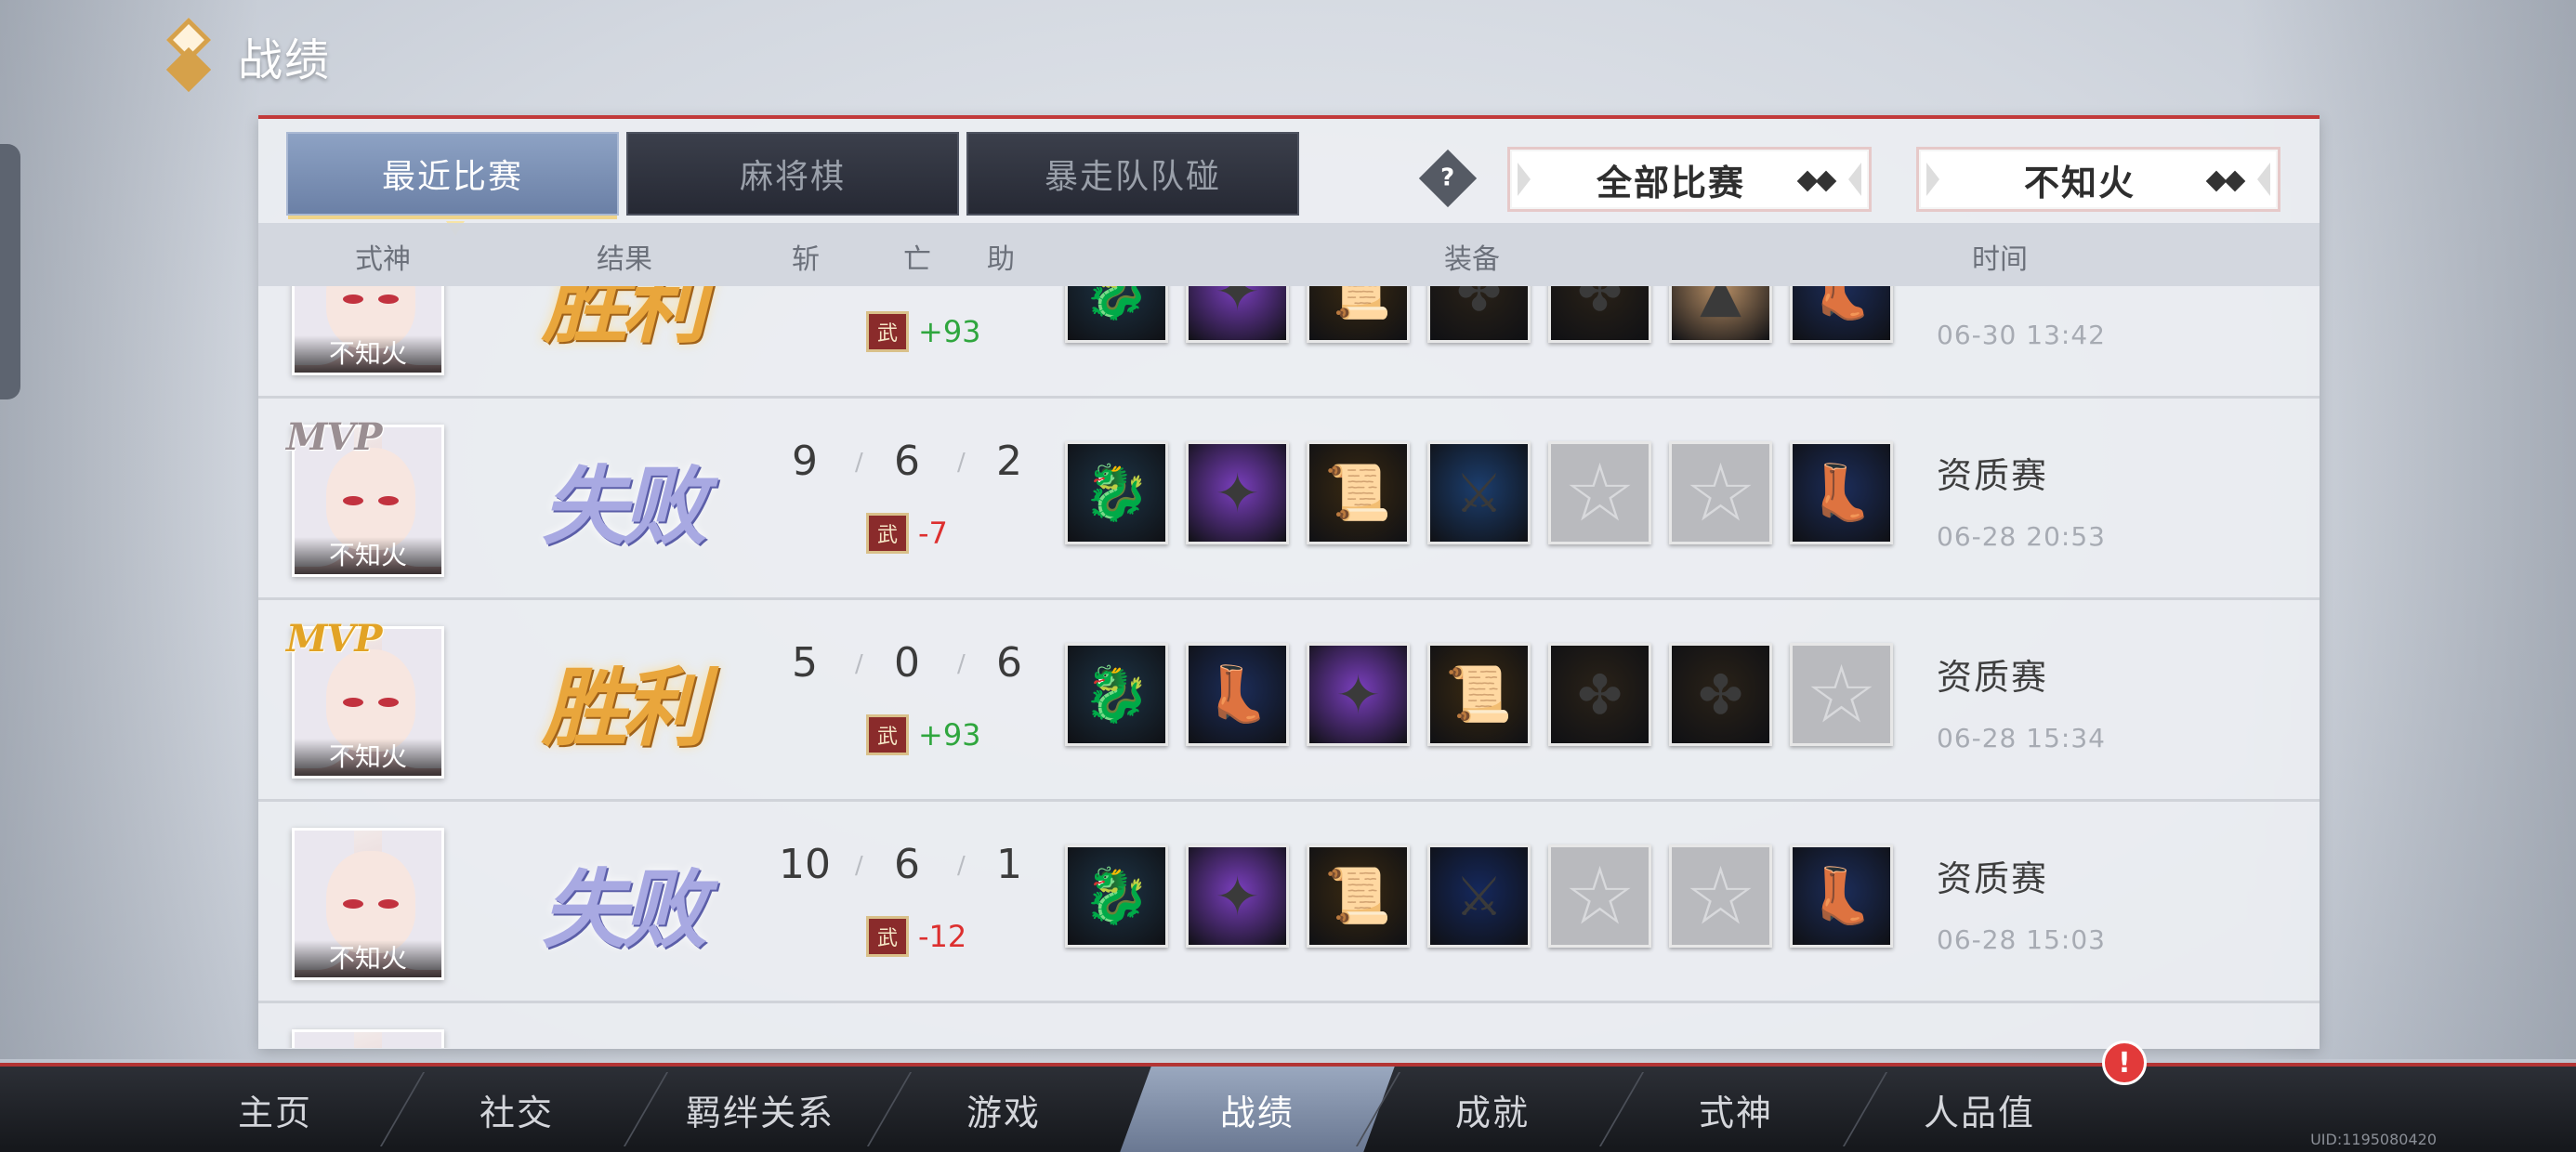  I want to click on nav-shikigami: 式神, so click(1735, 1109).